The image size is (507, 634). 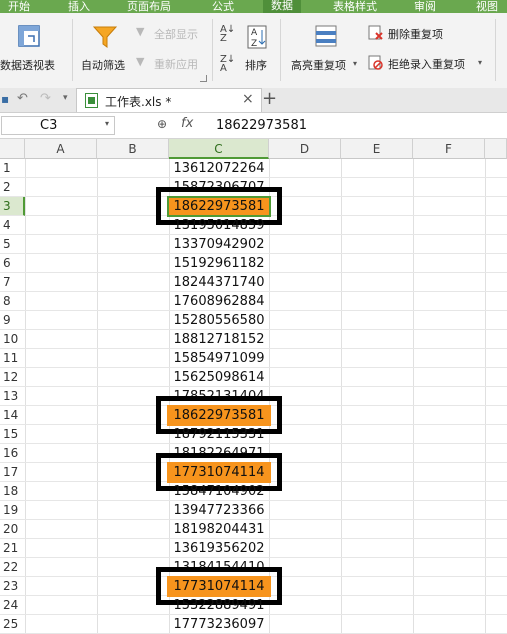 I want to click on document-tab: 工作表.xls * ×, so click(x=169, y=100).